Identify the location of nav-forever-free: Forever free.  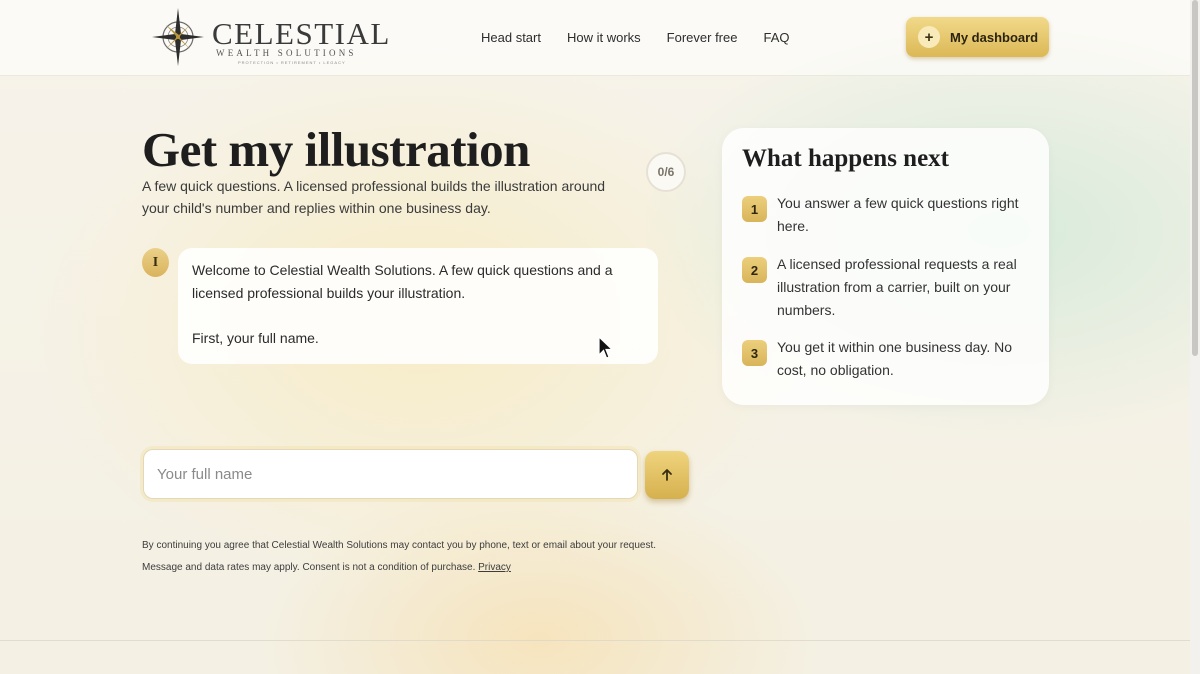
(702, 37).